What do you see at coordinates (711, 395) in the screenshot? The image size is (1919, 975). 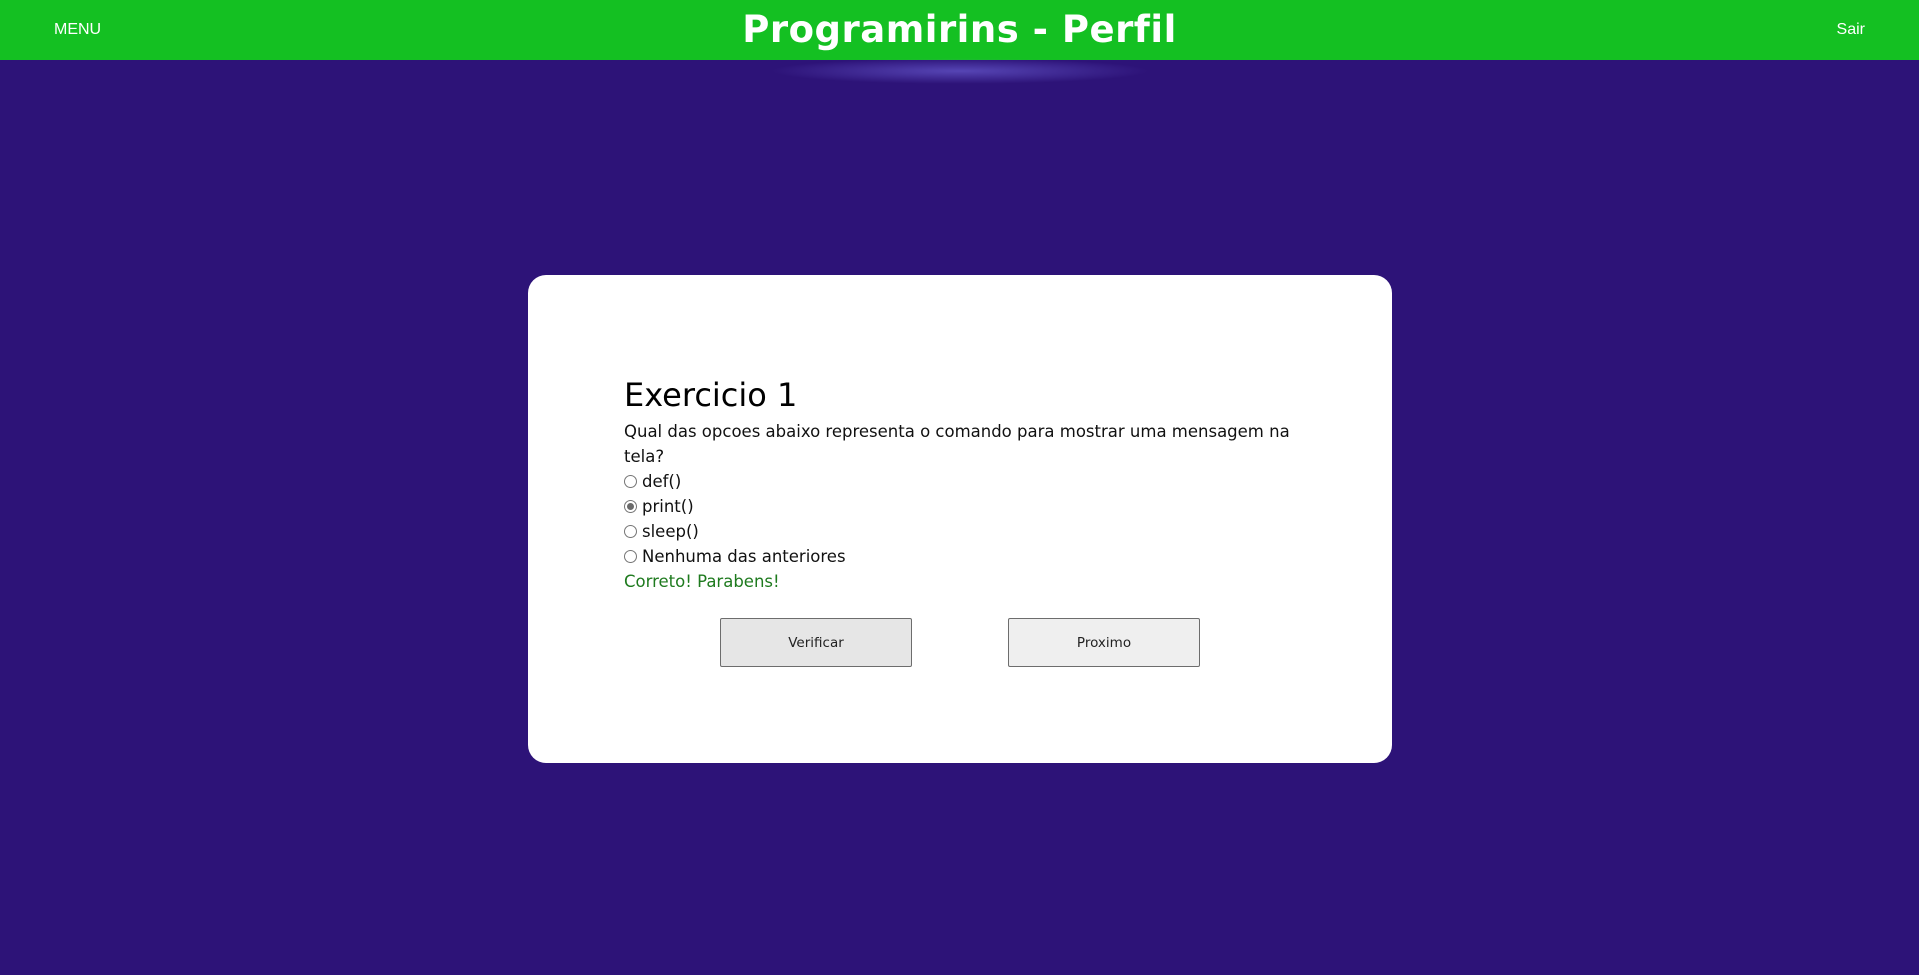 I see `exercise-title: Exercicio 1` at bounding box center [711, 395].